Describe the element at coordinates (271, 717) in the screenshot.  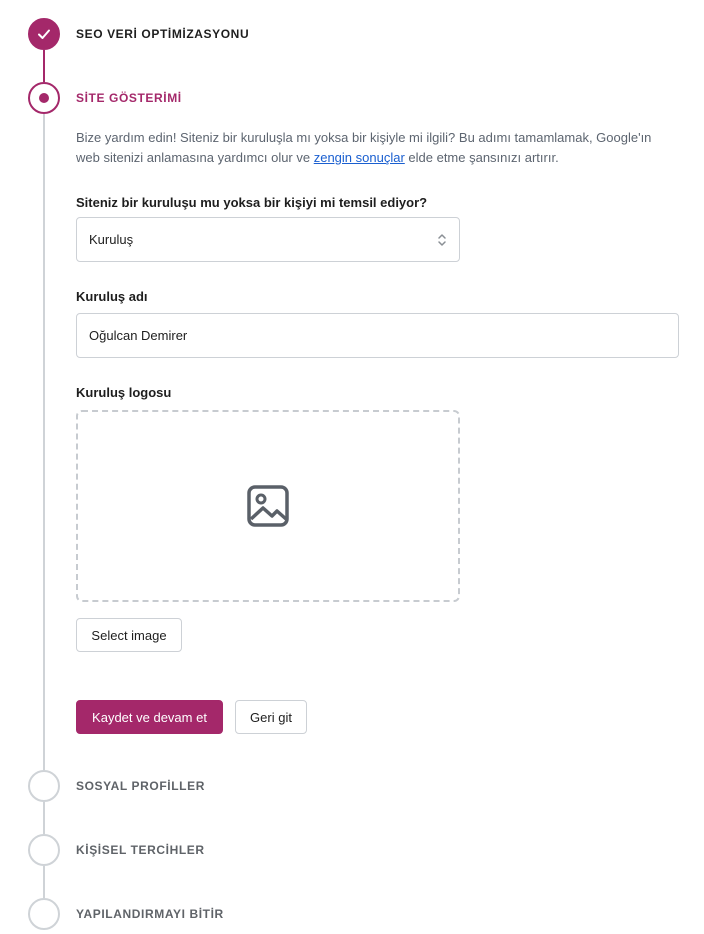
I see `back-button: Geri git` at that location.